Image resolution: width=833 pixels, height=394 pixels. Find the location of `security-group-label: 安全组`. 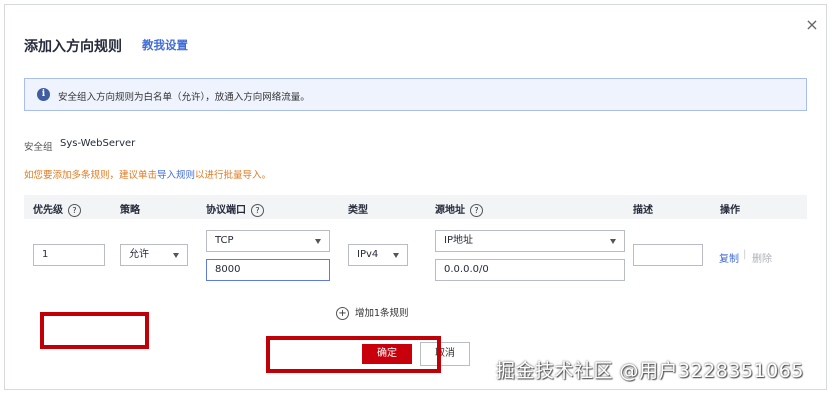

security-group-label: 安全组 is located at coordinates (38, 147).